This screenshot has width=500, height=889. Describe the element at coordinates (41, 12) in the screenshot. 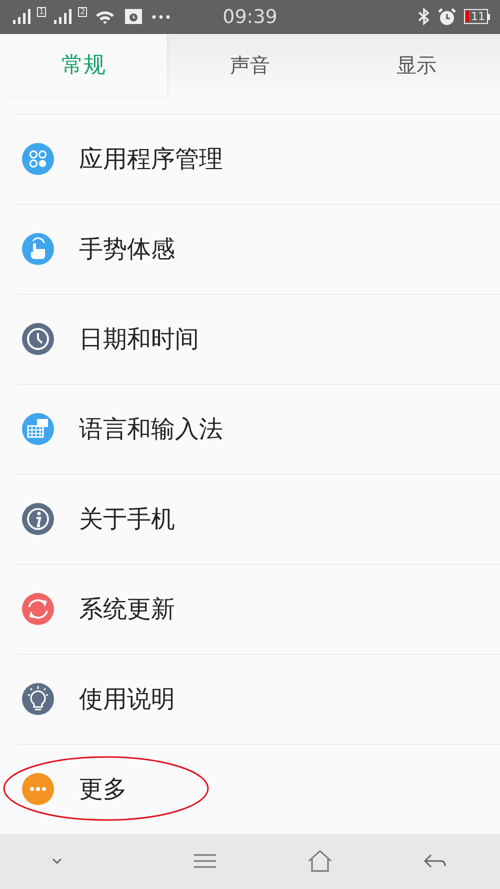

I see `sim-number: 1` at that location.